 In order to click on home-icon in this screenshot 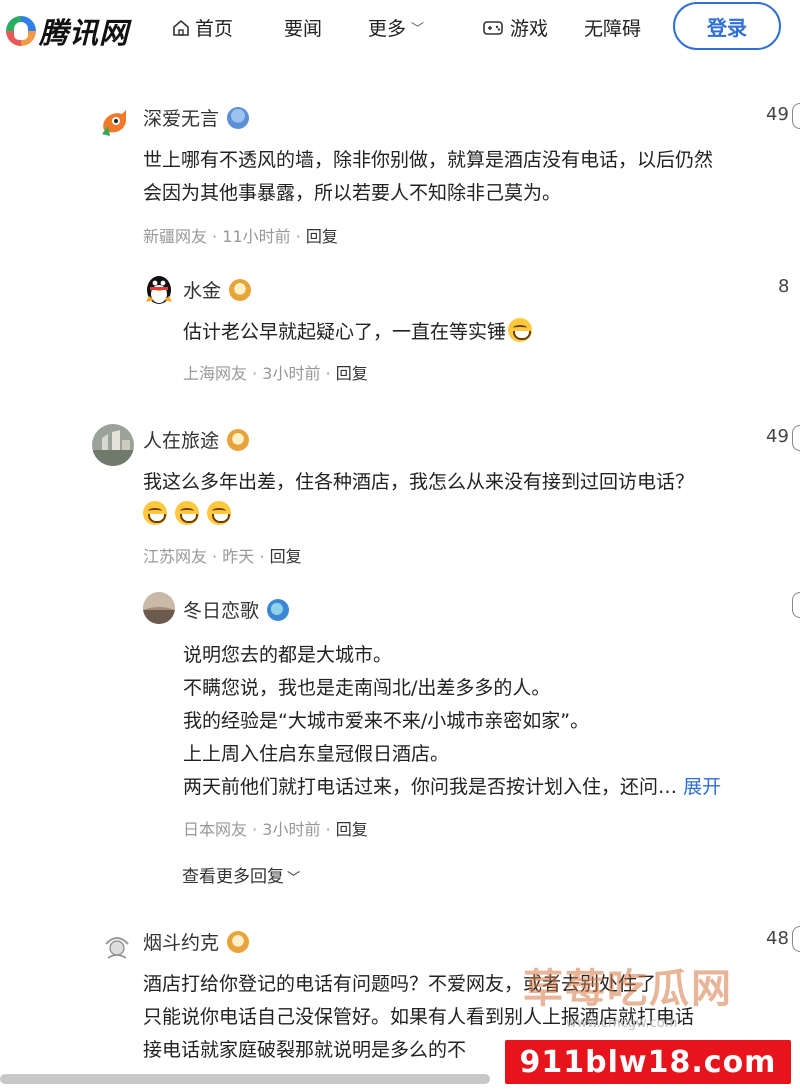, I will do `click(181, 28)`.